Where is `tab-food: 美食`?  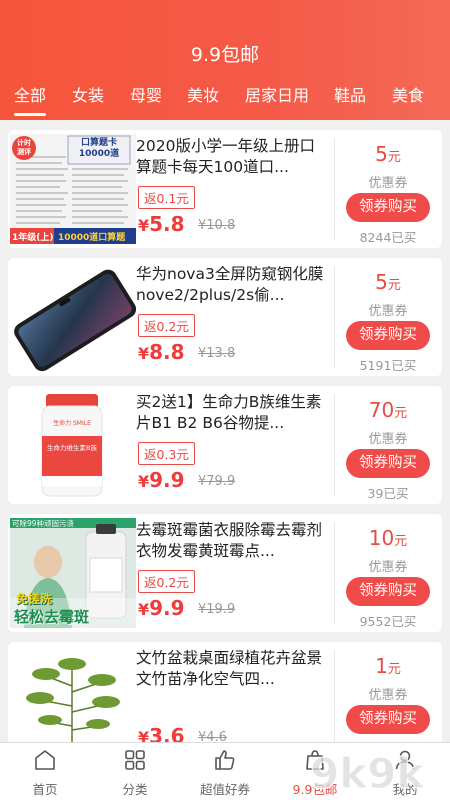
tab-food: 美食 is located at coordinates (408, 94).